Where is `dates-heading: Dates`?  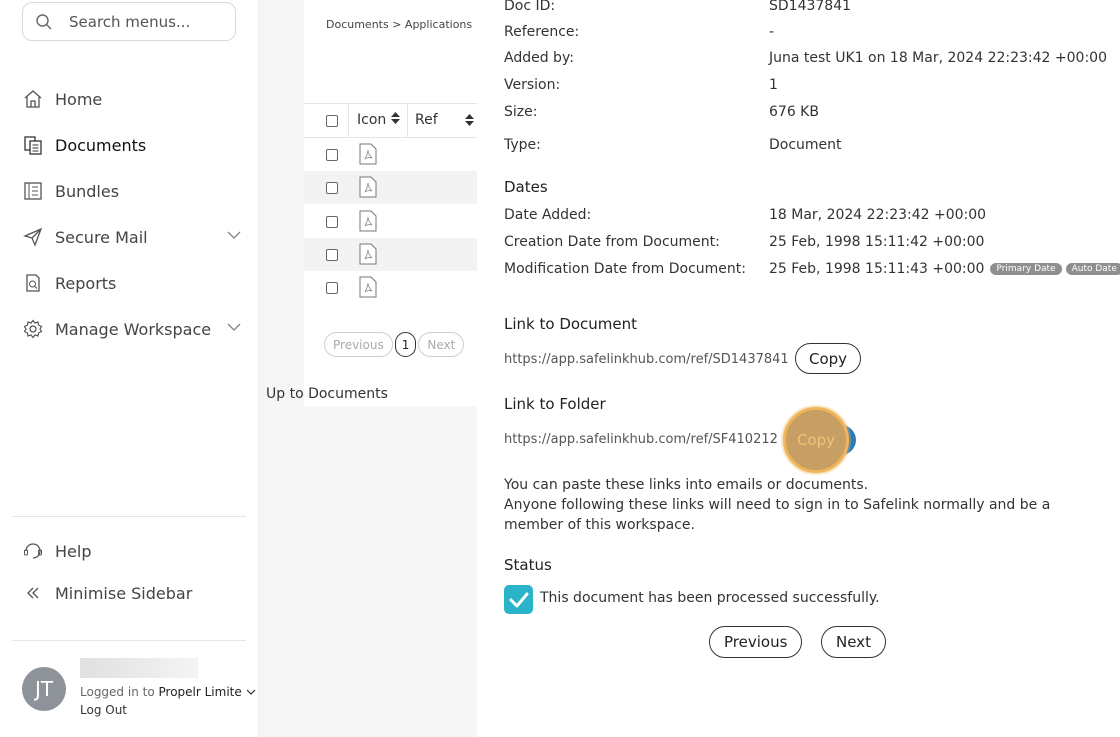
dates-heading: Dates is located at coordinates (526, 187).